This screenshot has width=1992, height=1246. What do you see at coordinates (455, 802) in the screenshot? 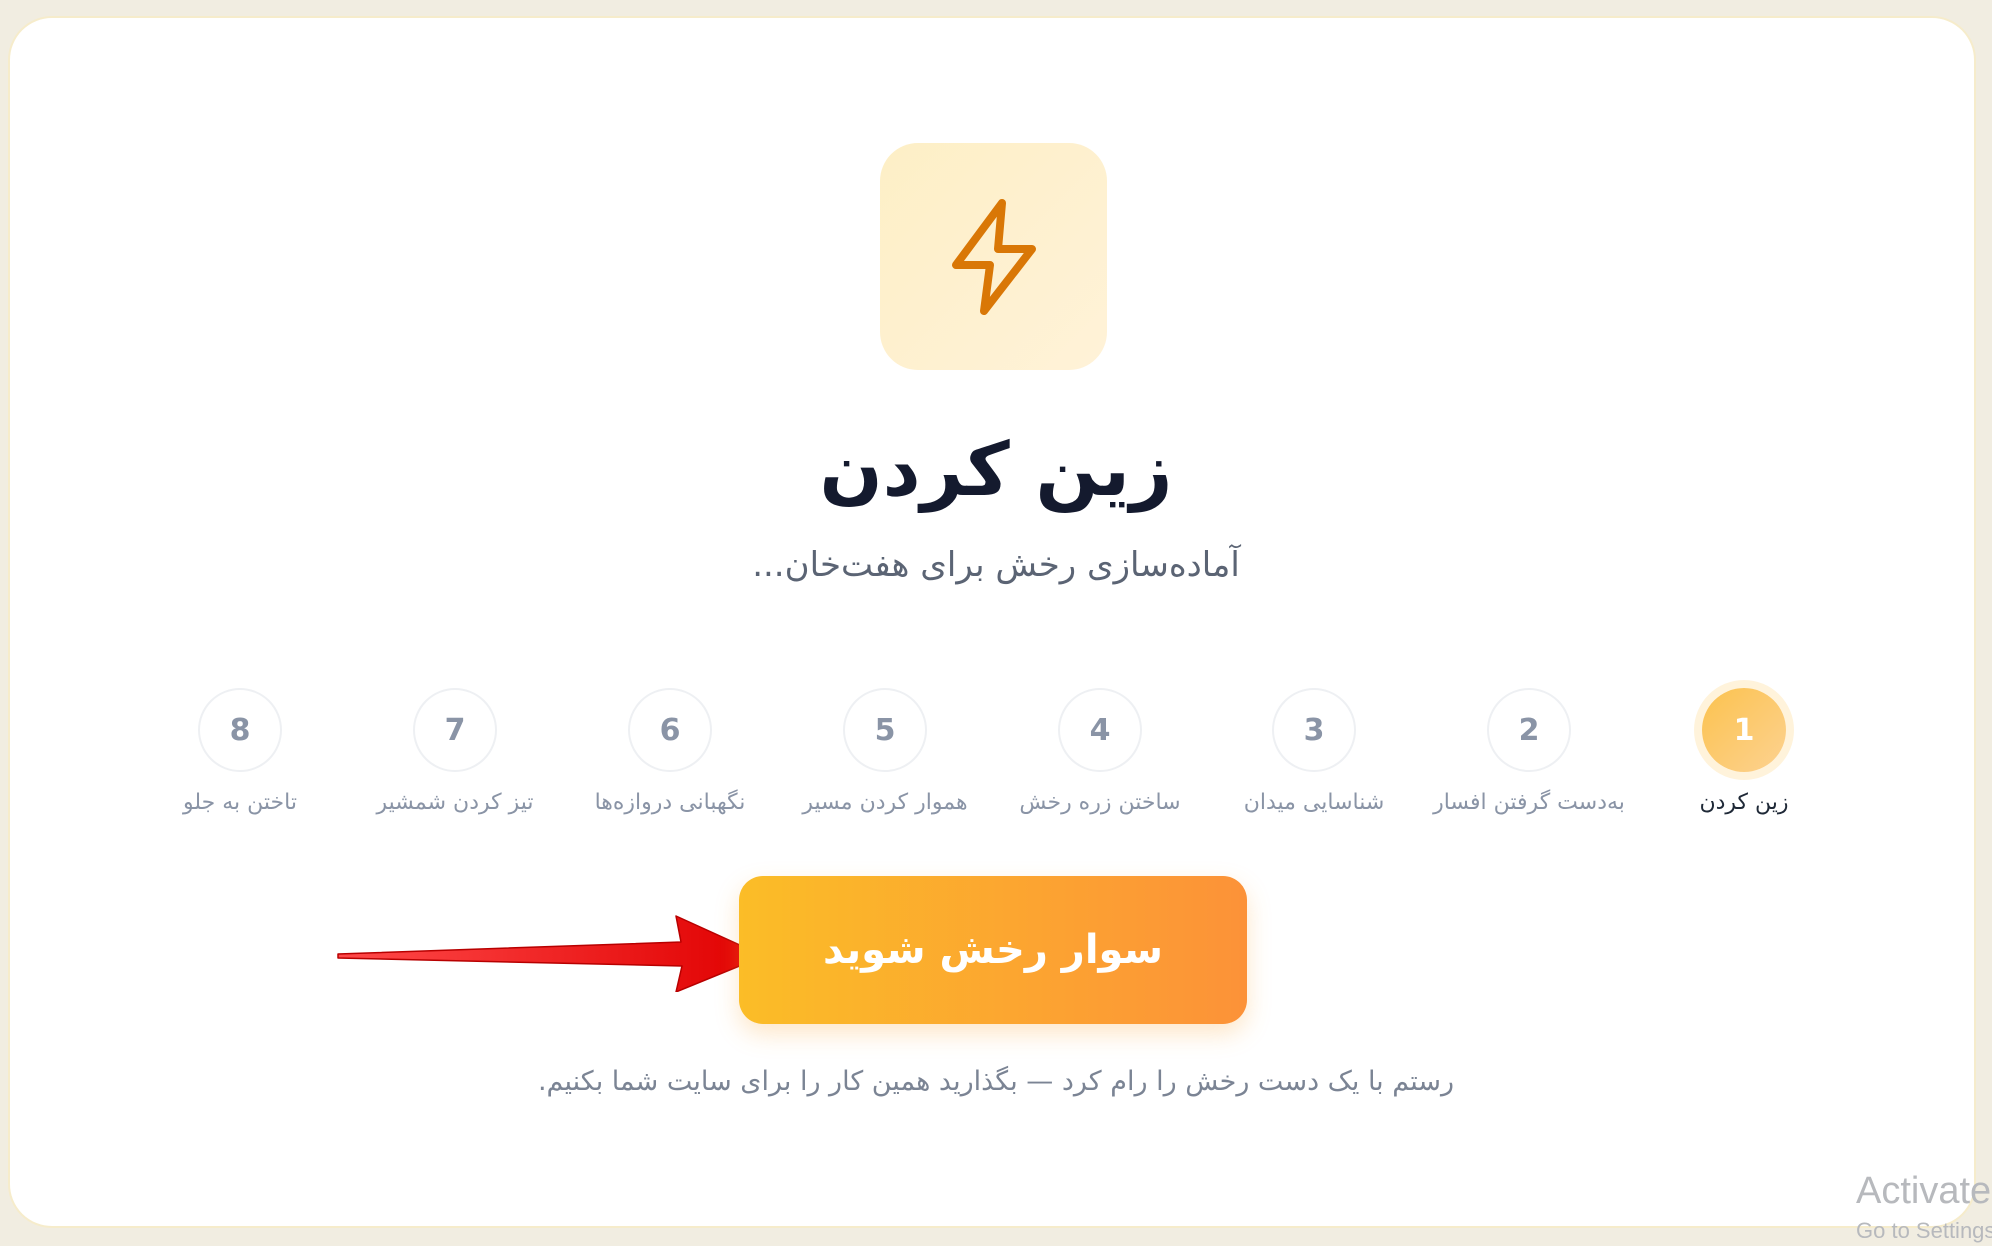
I see `step-label: تیز کردن شمشیر` at bounding box center [455, 802].